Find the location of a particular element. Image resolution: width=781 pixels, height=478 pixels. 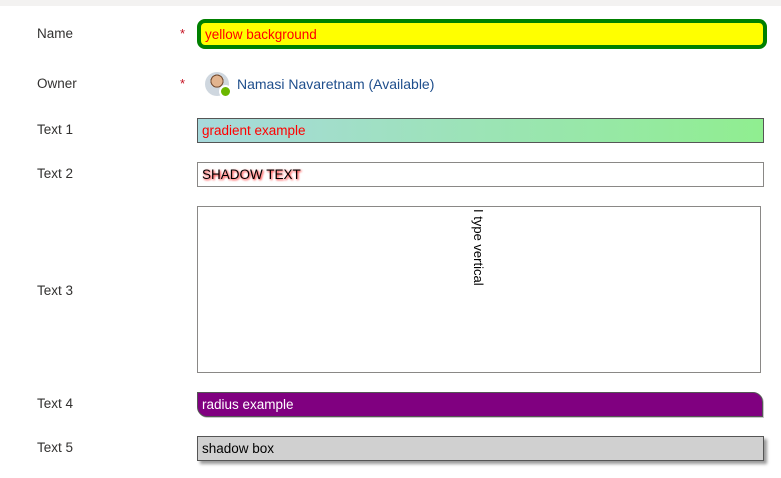

user-avatar-icon is located at coordinates (218, 85).